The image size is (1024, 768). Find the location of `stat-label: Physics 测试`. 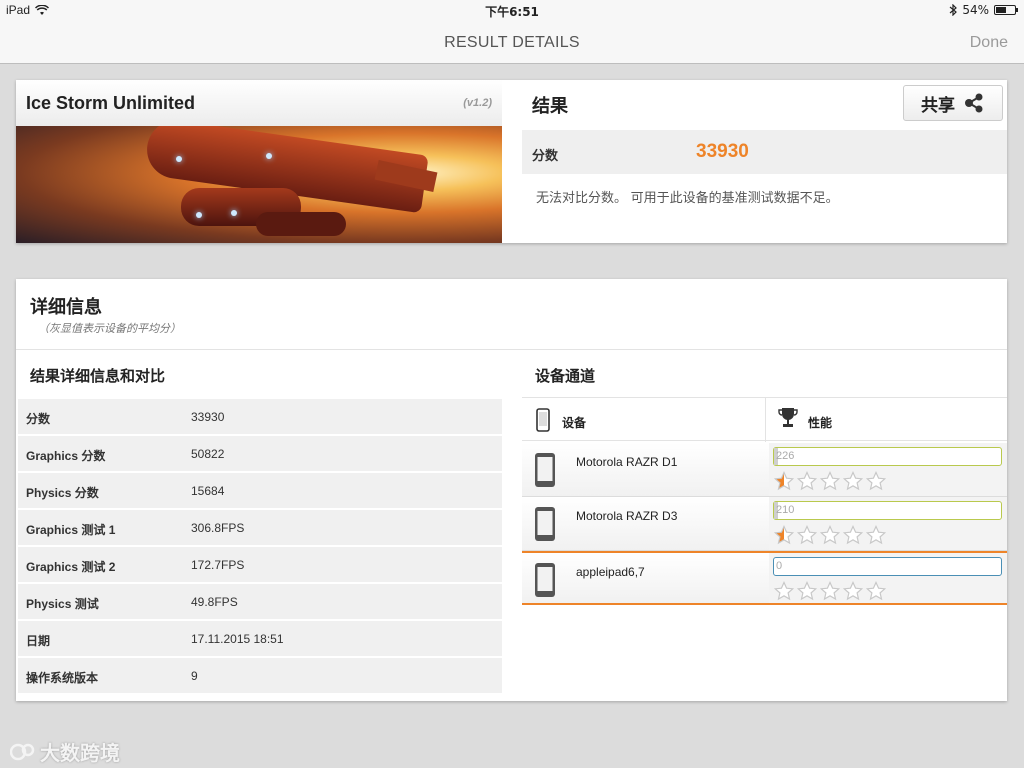

stat-label: Physics 测试 is located at coordinates (62, 604).